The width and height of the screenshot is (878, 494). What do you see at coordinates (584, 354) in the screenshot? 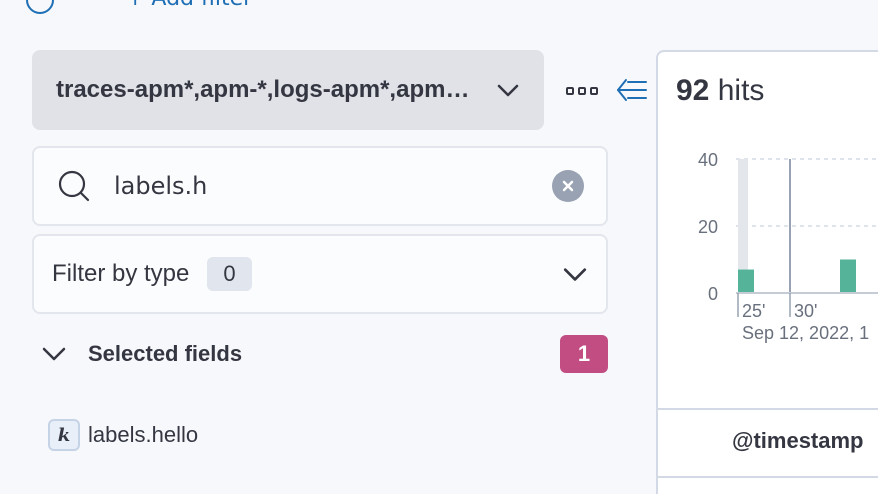
I see `selected-fields-count-badge: 1` at bounding box center [584, 354].